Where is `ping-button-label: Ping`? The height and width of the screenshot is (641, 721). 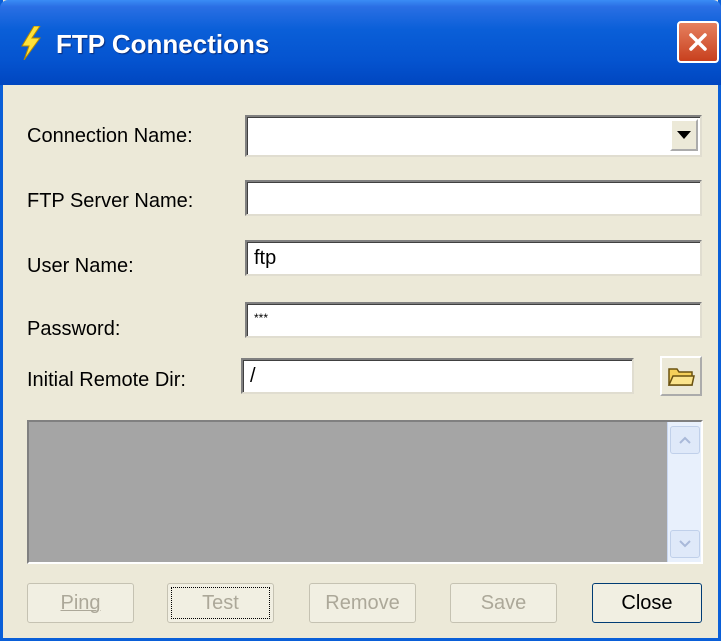 ping-button-label: Ping is located at coordinates (80, 602).